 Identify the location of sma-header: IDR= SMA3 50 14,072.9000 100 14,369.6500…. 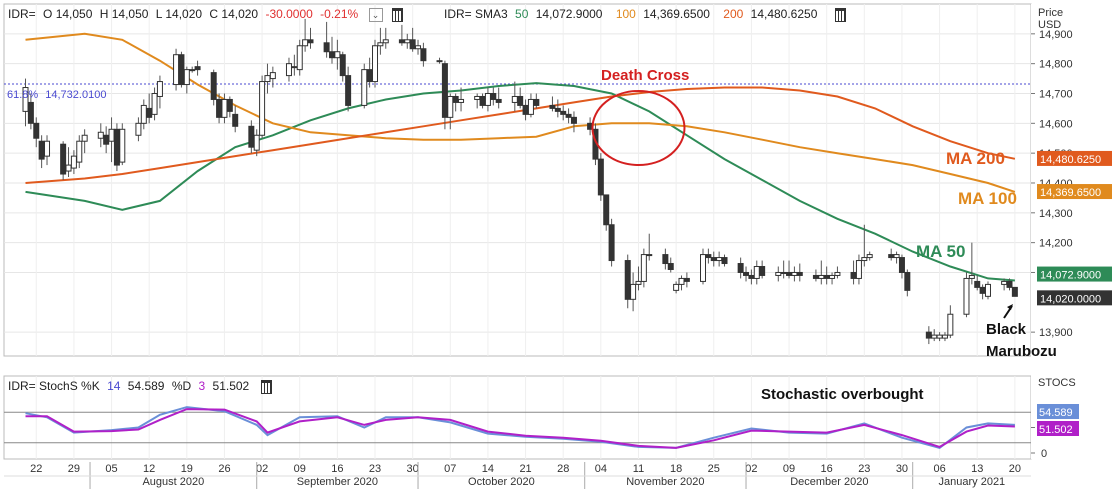
(647, 14).